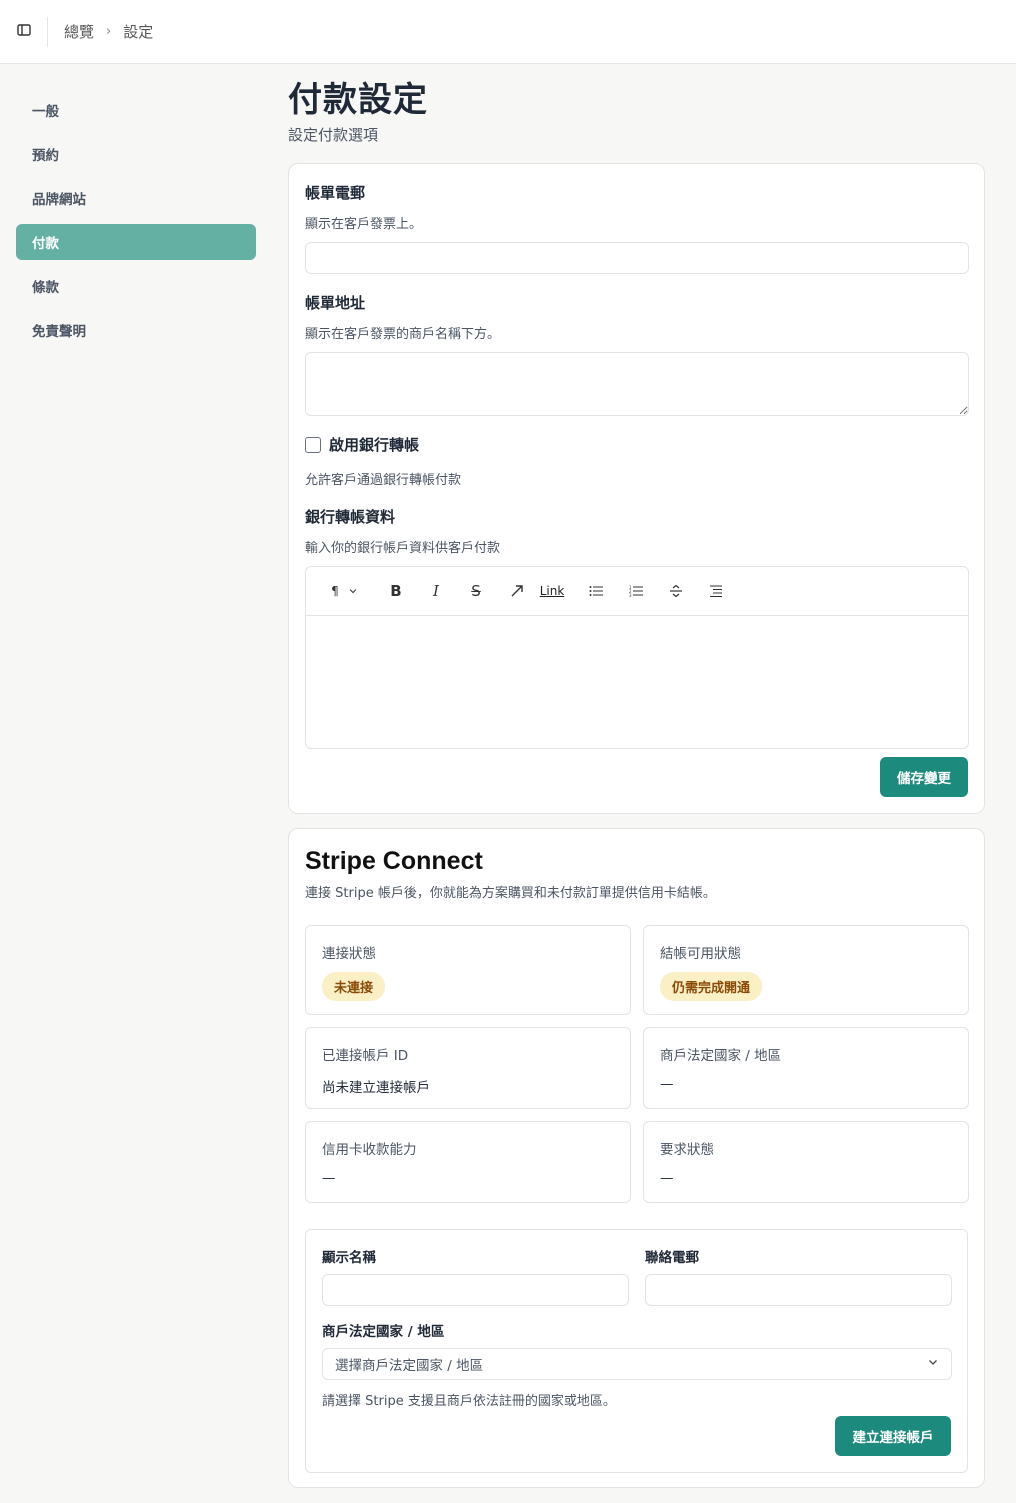 Image resolution: width=1016 pixels, height=1503 pixels. I want to click on breadcrumb-settings: 設定, so click(138, 32).